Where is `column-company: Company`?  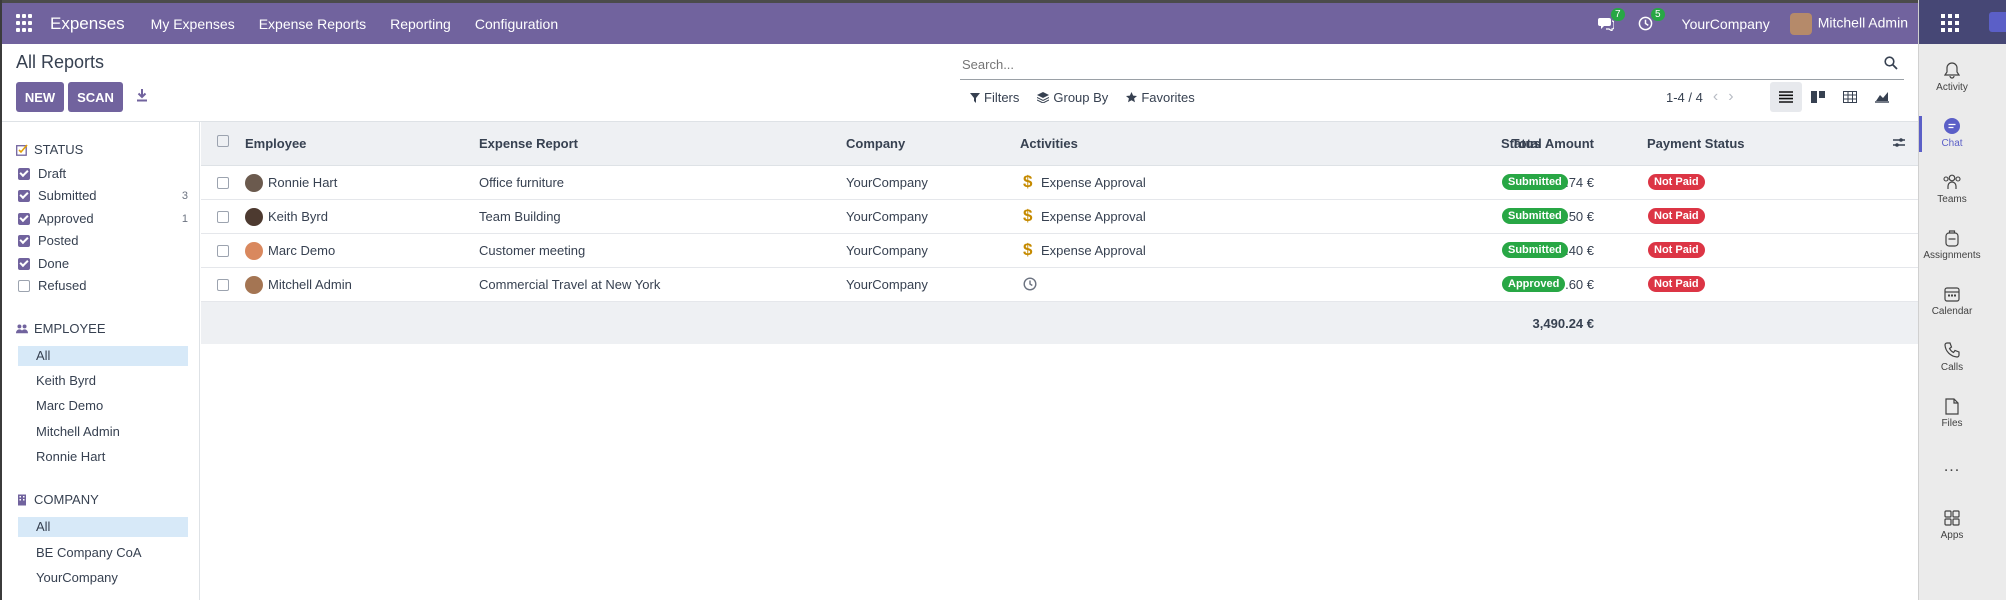
column-company: Company is located at coordinates (875, 143).